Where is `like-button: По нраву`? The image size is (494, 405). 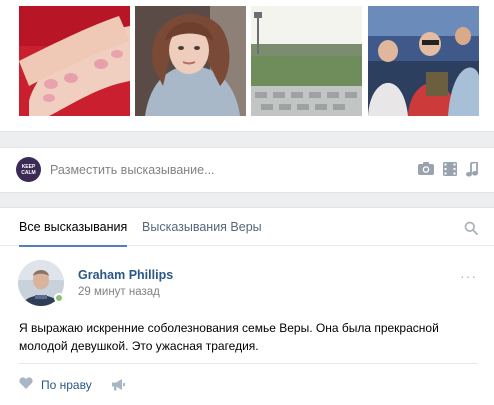
like-button: По нраву is located at coordinates (55, 385).